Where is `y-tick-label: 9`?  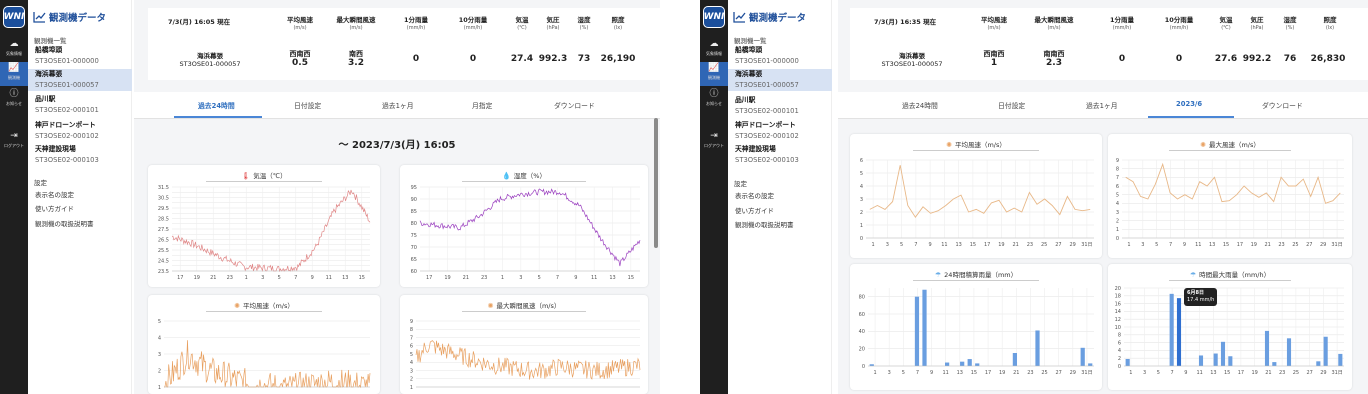 y-tick-label: 9 is located at coordinates (411, 322).